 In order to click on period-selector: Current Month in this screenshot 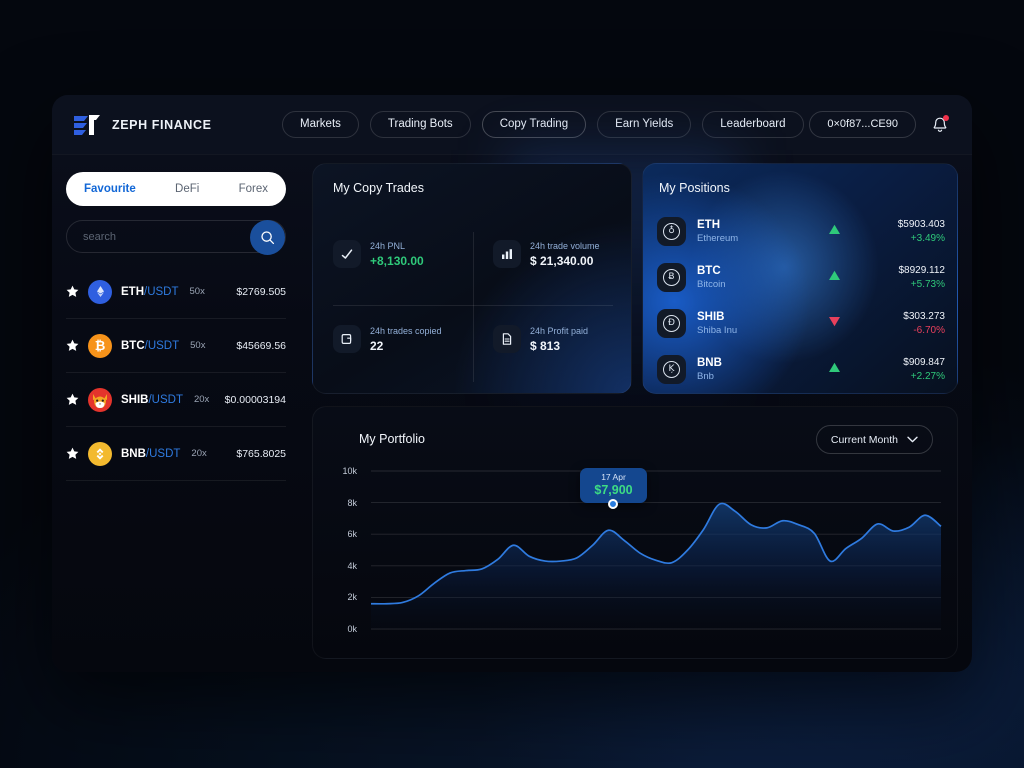, I will do `click(874, 439)`.